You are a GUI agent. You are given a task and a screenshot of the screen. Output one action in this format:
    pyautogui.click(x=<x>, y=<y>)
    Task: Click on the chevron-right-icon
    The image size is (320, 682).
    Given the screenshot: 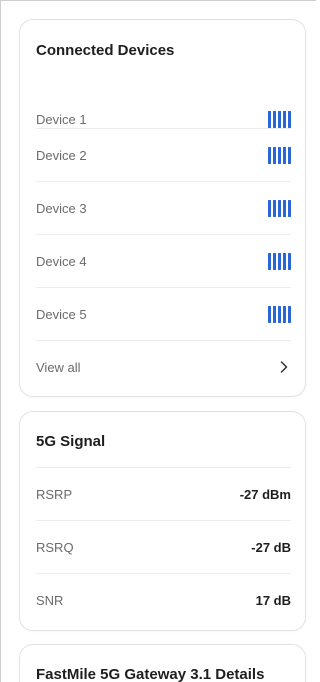 What is the action you would take?
    pyautogui.click(x=284, y=367)
    